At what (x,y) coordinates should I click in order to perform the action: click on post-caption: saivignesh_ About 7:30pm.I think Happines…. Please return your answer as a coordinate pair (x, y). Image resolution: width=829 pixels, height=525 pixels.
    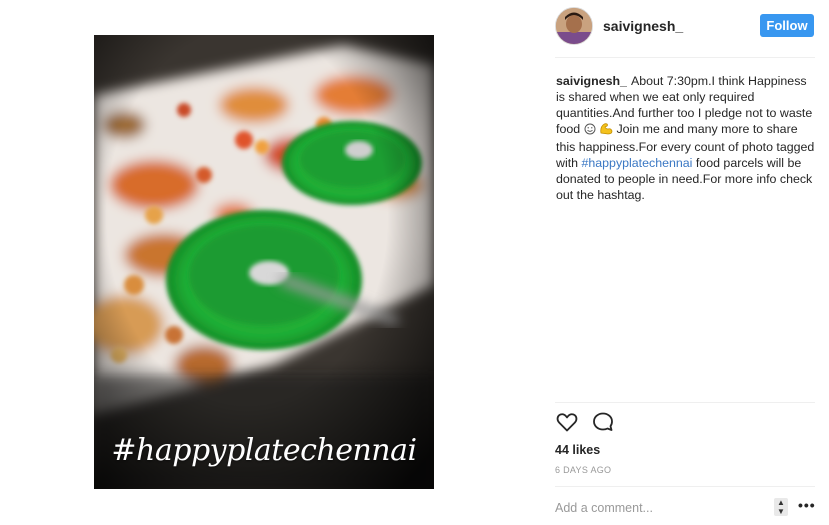
    Looking at the image, I should click on (687, 138).